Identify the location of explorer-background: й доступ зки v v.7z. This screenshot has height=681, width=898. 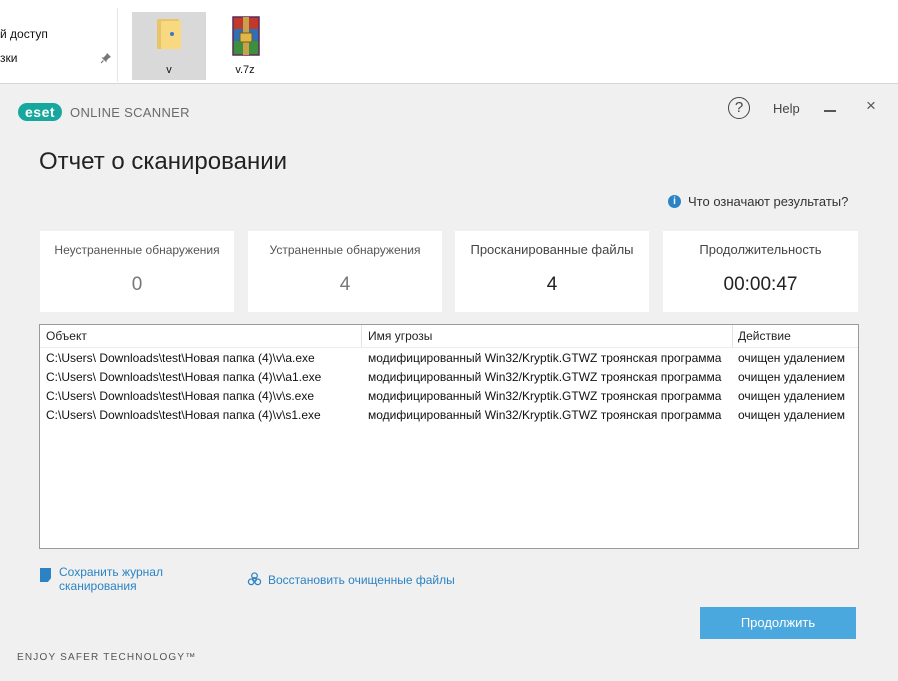
(449, 42).